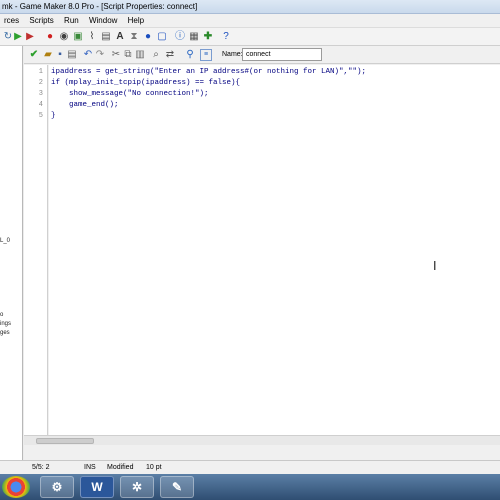 This screenshot has width=500, height=500. Describe the element at coordinates (53, 116) in the screenshot. I see `code-line: }` at that location.